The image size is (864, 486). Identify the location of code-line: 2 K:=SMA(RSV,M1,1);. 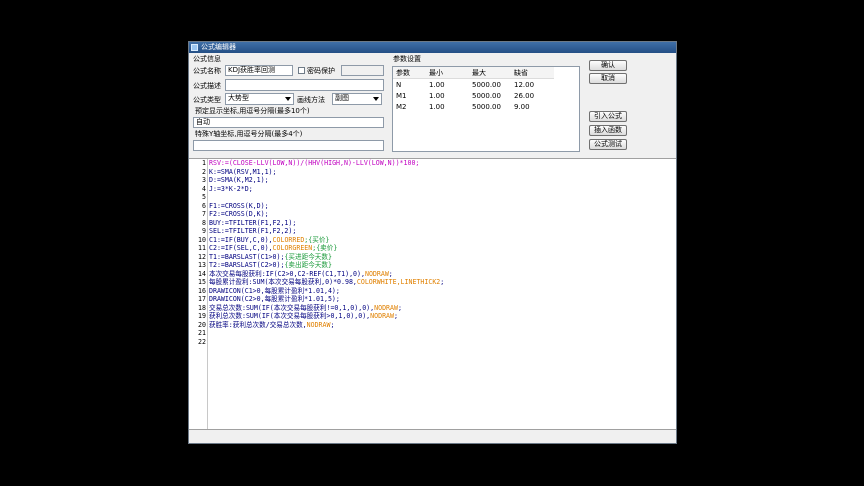
(432, 172).